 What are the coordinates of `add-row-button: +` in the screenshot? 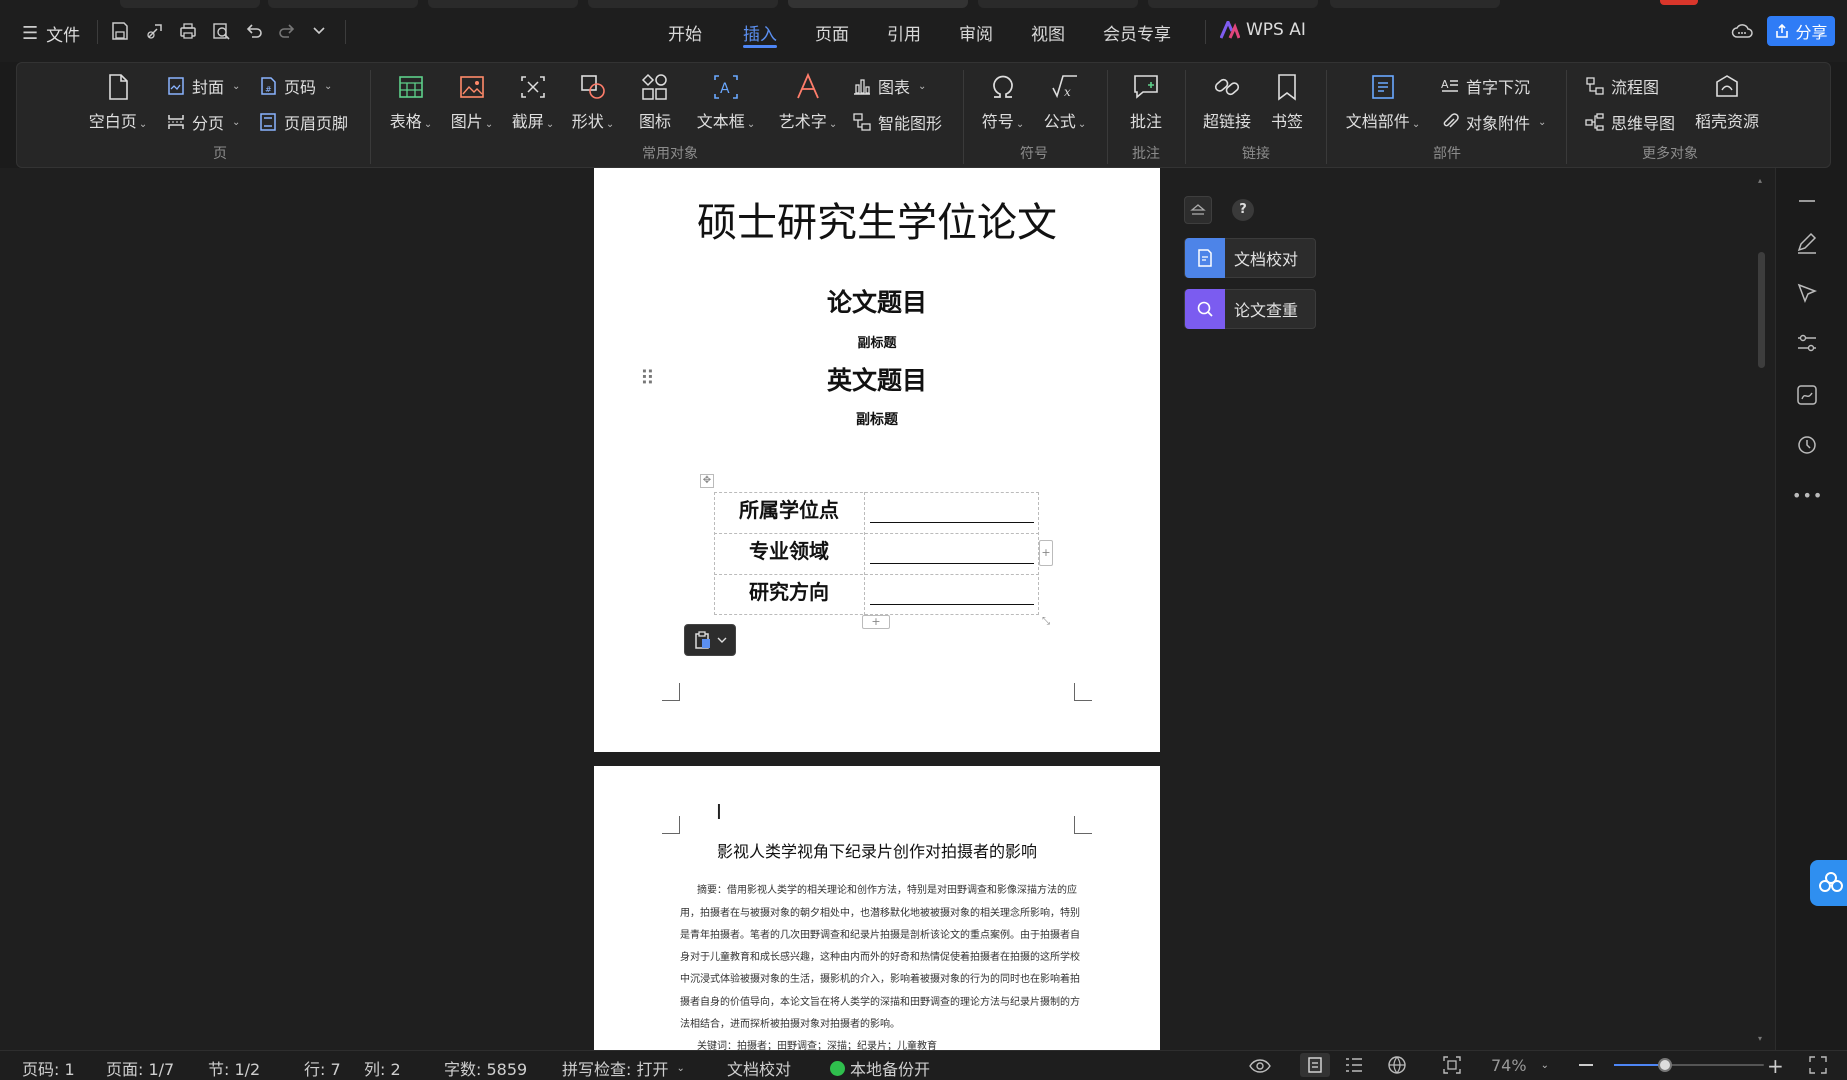 It's located at (876, 622).